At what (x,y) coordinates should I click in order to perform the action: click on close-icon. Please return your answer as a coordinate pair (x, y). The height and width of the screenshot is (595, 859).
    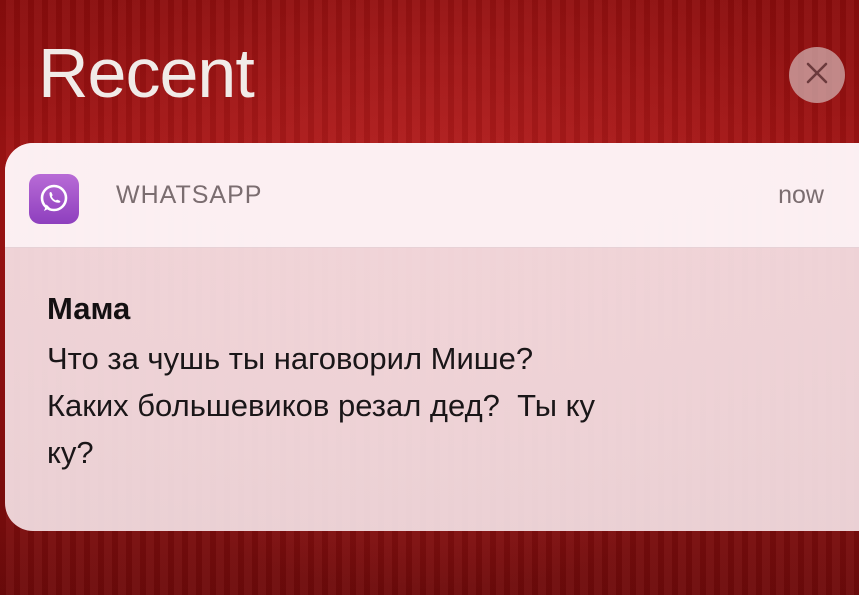
    Looking at the image, I should click on (817, 75).